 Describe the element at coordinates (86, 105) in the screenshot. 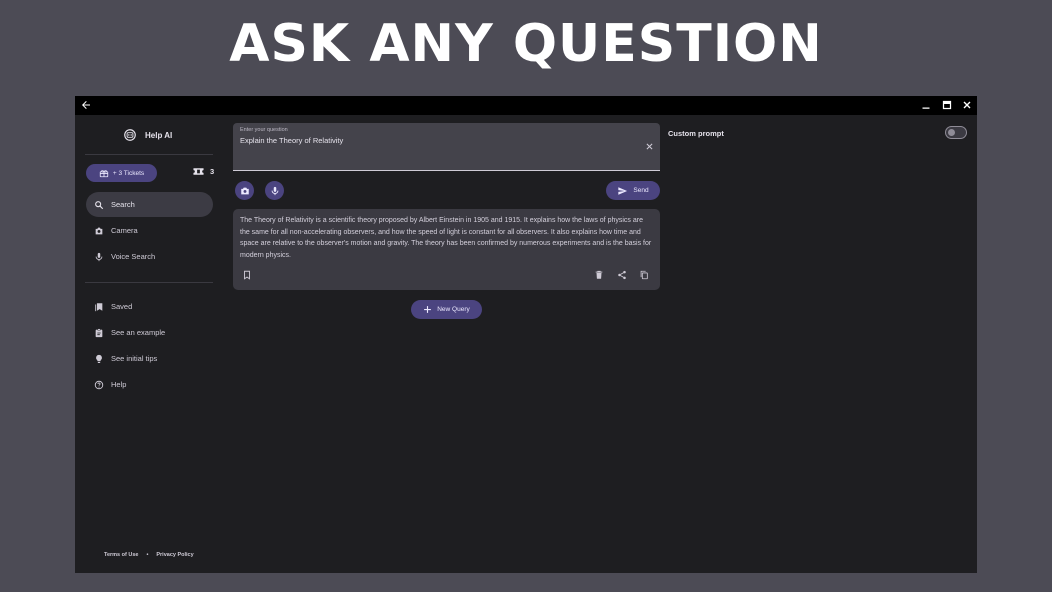

I see `back-arrow-icon` at that location.